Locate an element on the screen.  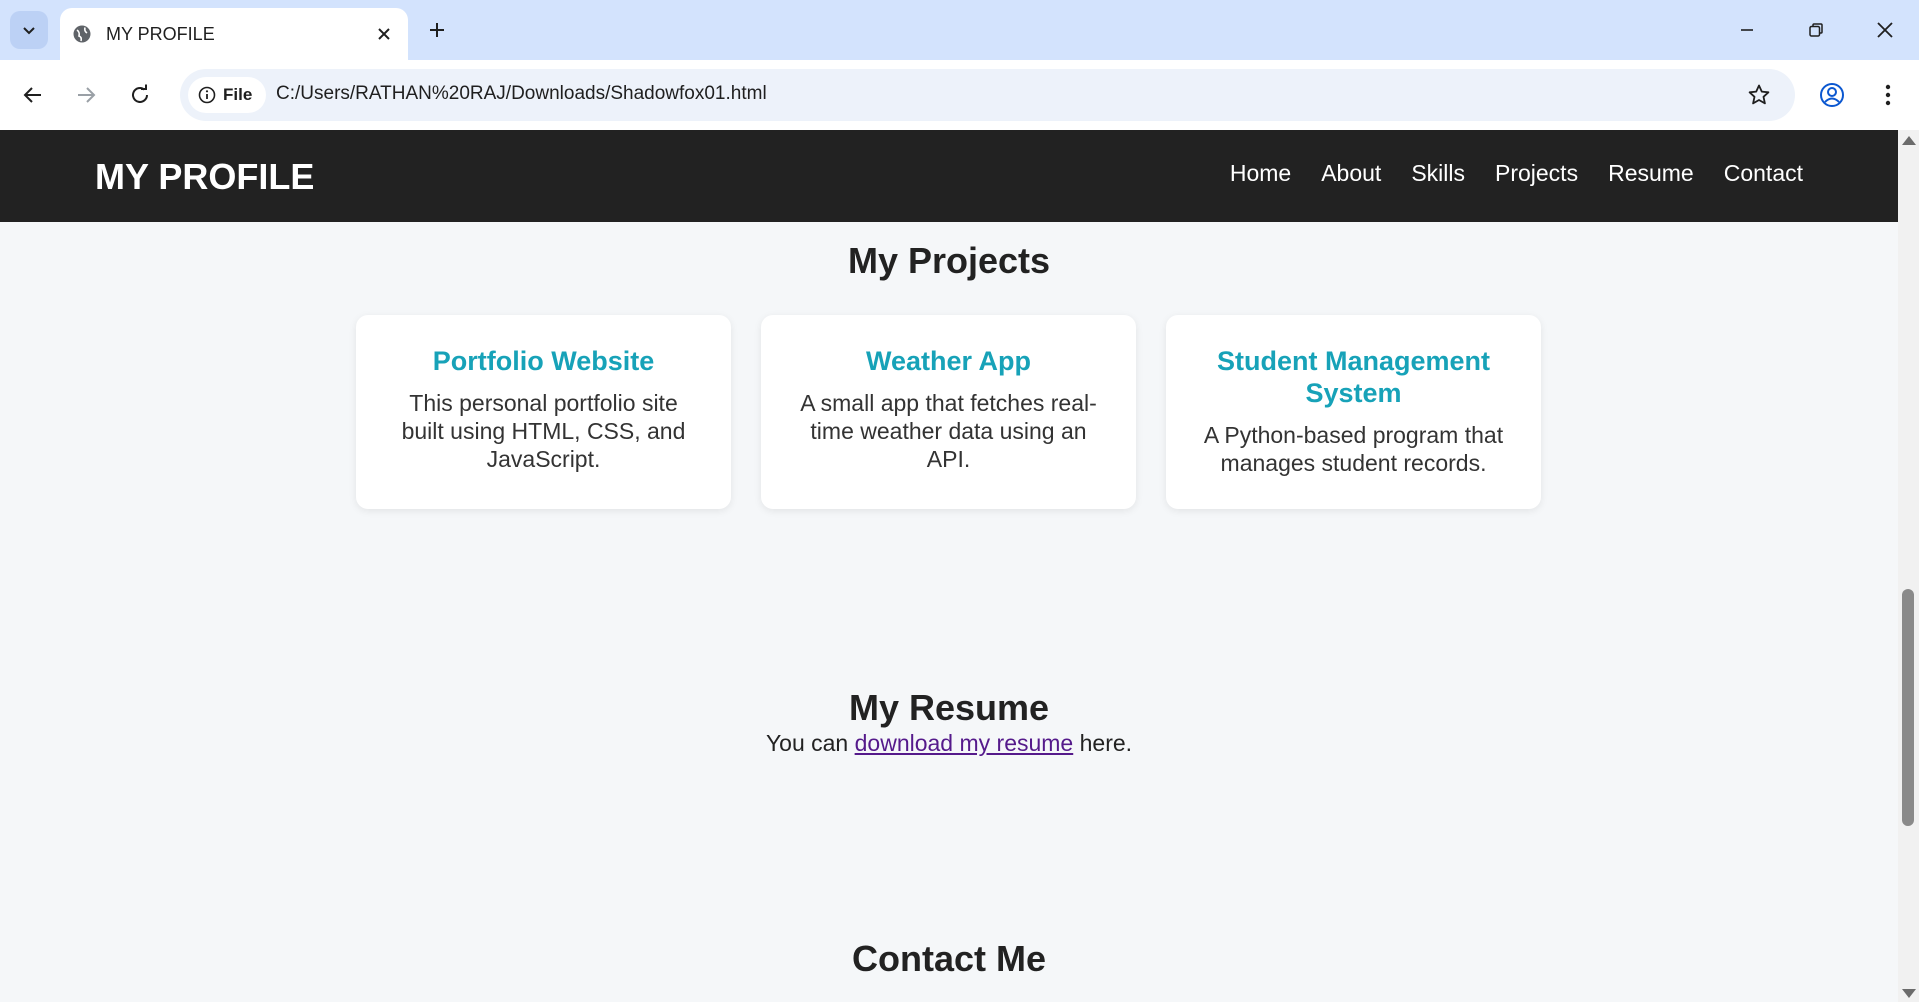
scroll-down-arrow is located at coordinates (1909, 993).